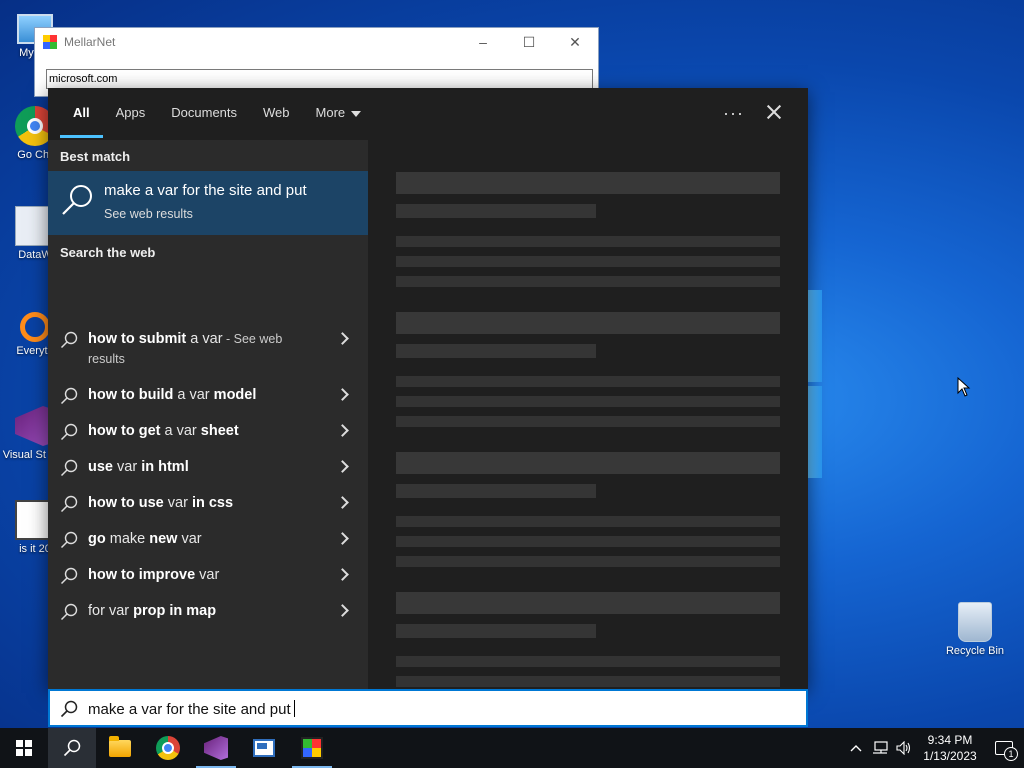 Image resolution: width=1024 pixels, height=768 pixels. What do you see at coordinates (316, 42) in the screenshot?
I see `window-titlebar: MellarNet – ☐ ✕` at bounding box center [316, 42].